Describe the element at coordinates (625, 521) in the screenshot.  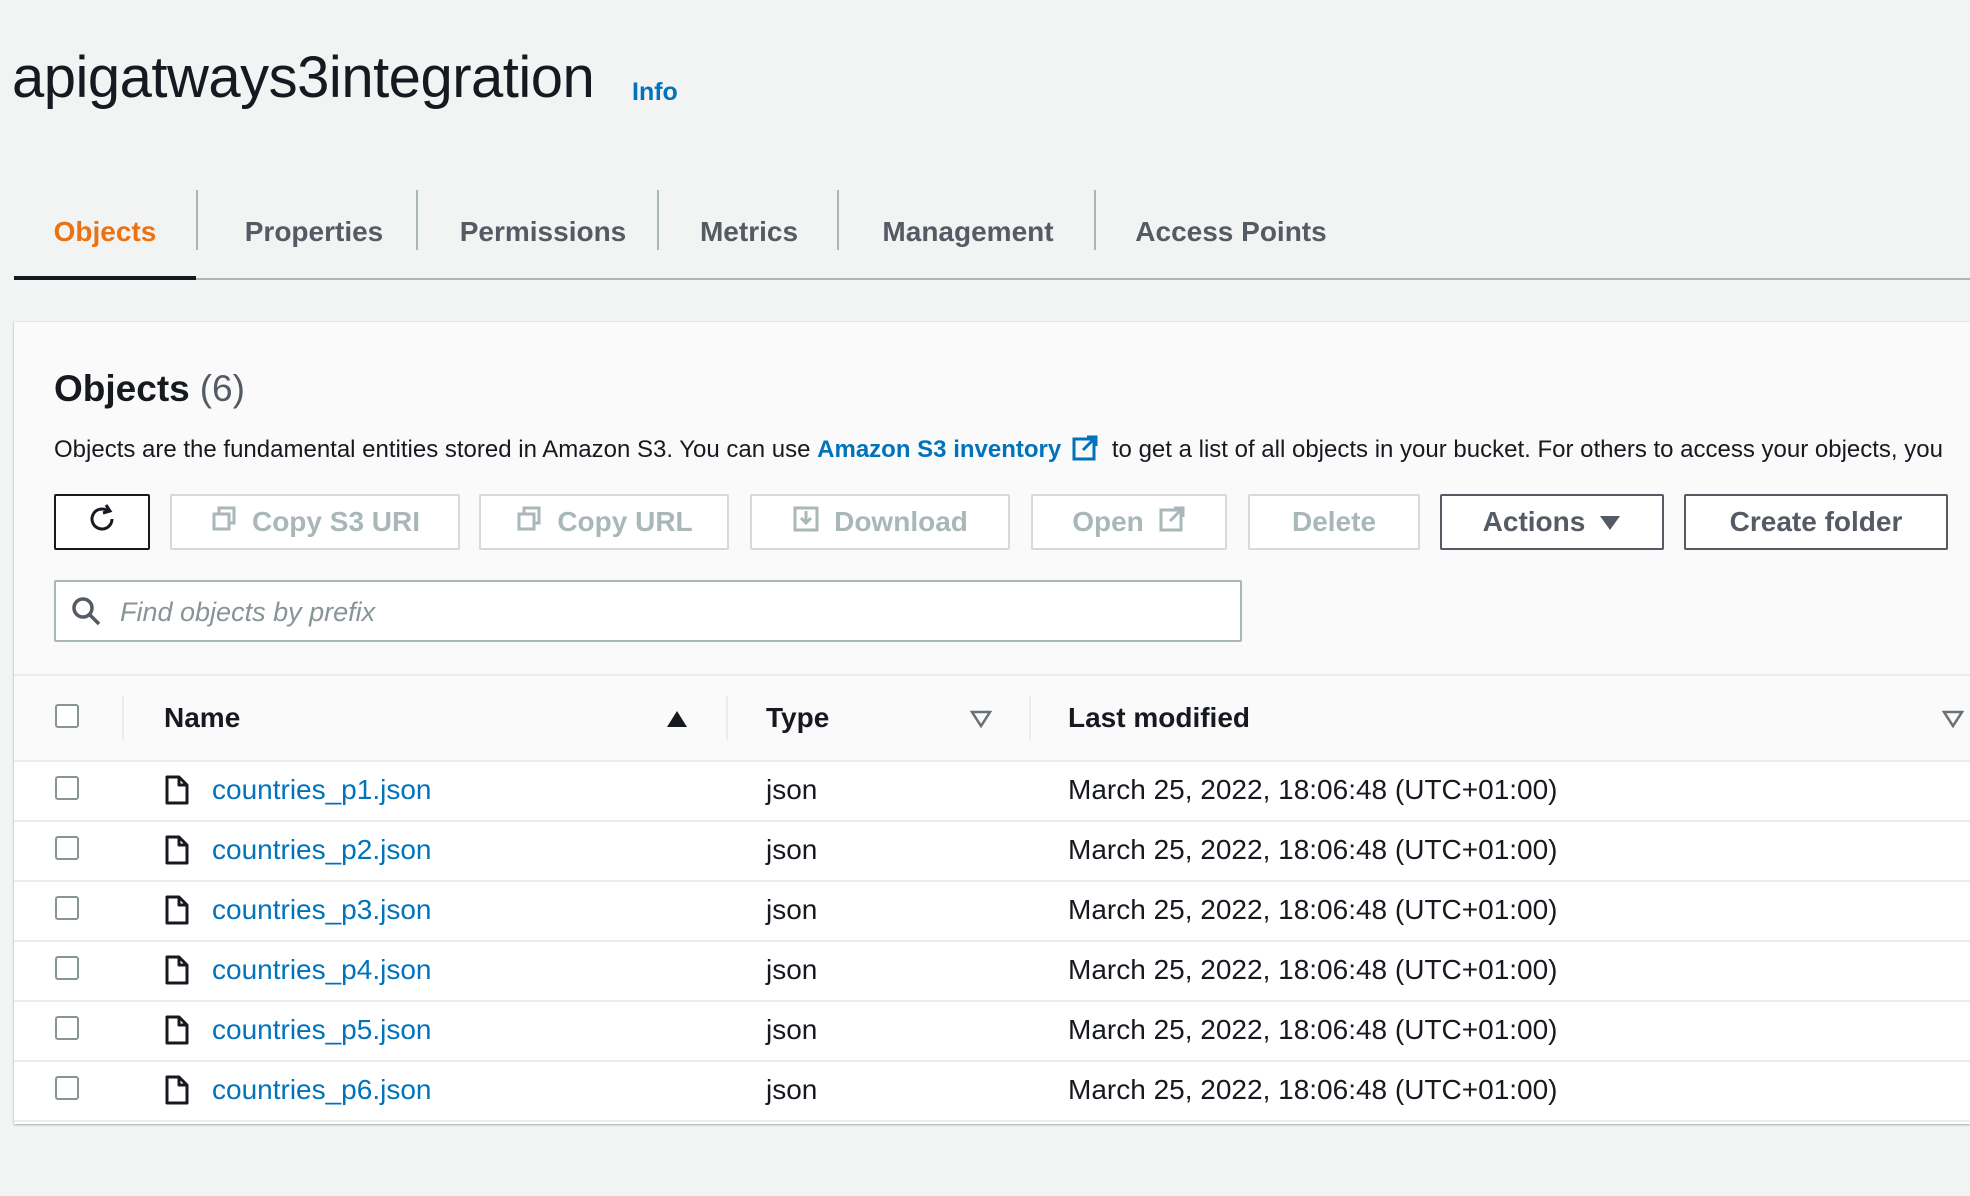
I see `copy-url-label: Copy URL` at that location.